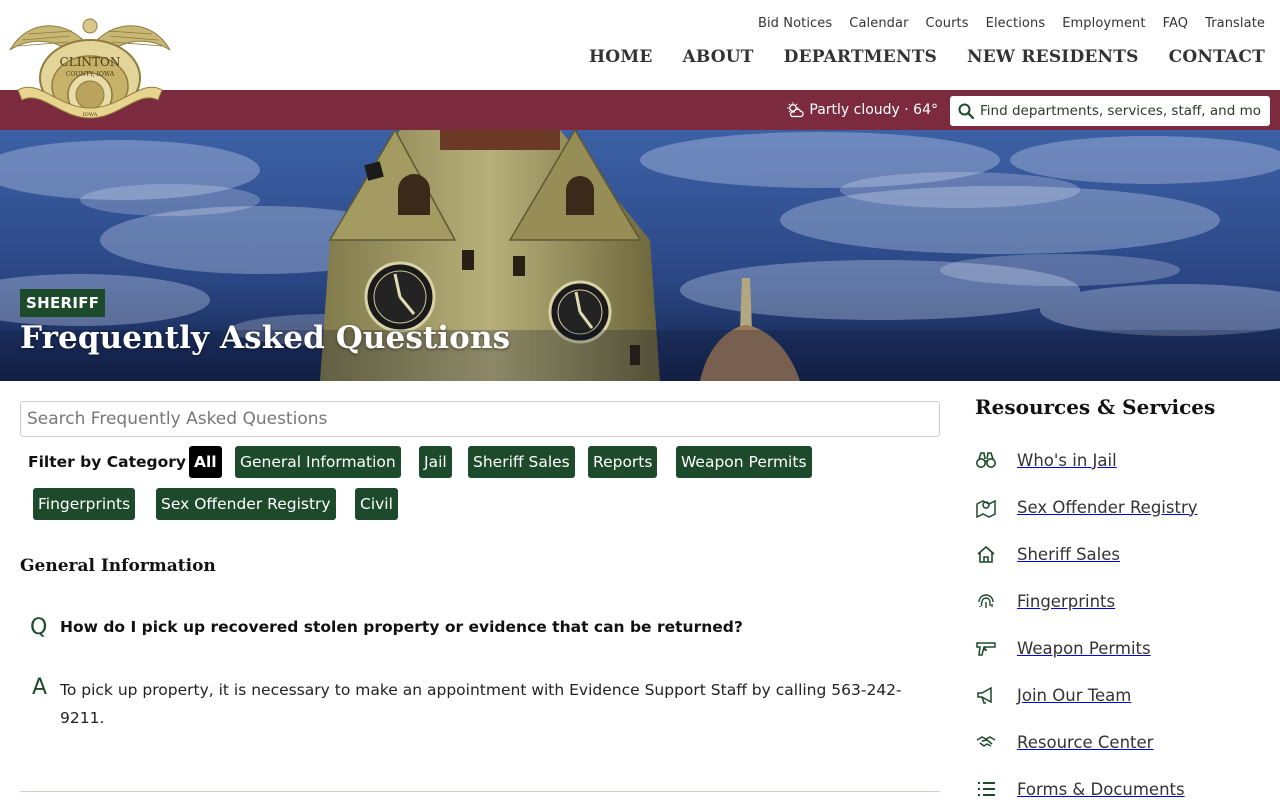  What do you see at coordinates (990, 507) in the screenshot?
I see `map-pin-icon` at bounding box center [990, 507].